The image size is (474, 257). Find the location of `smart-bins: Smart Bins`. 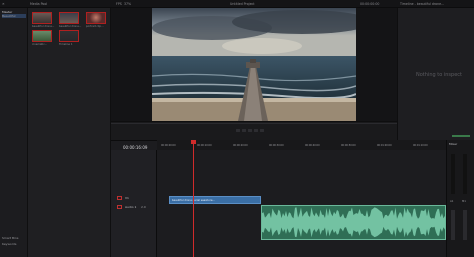

smart-bins: Smart Bins is located at coordinates (10, 238).